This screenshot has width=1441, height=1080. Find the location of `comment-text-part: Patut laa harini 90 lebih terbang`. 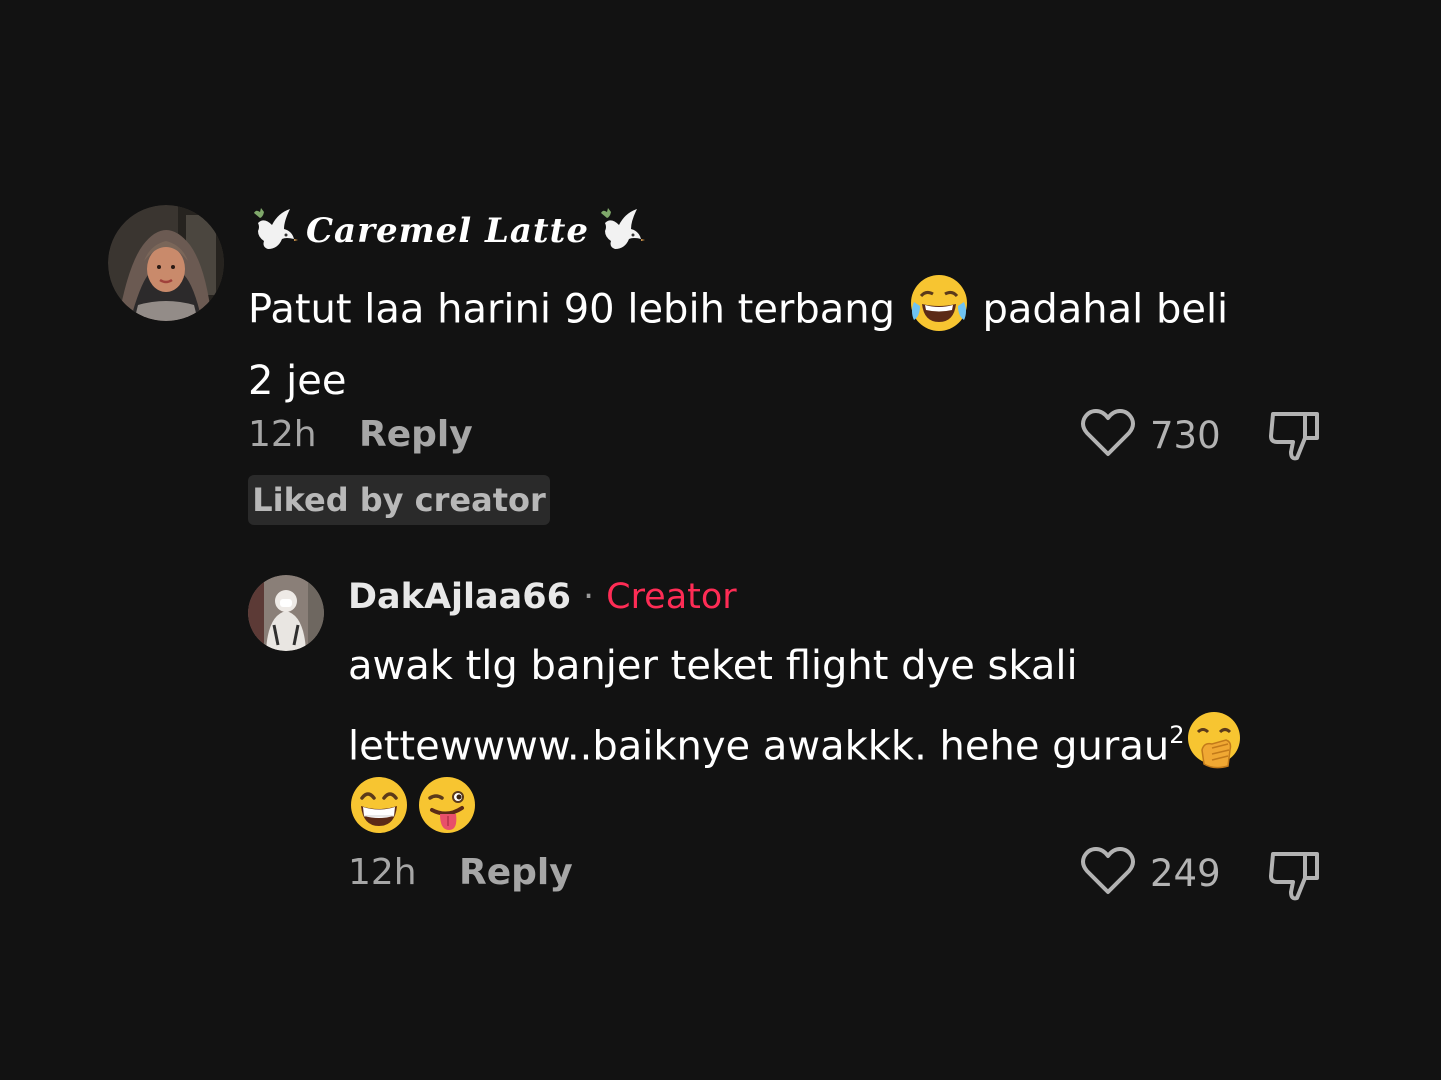

comment-text-part: Patut laa harini 90 lebih terbang is located at coordinates (578, 309).